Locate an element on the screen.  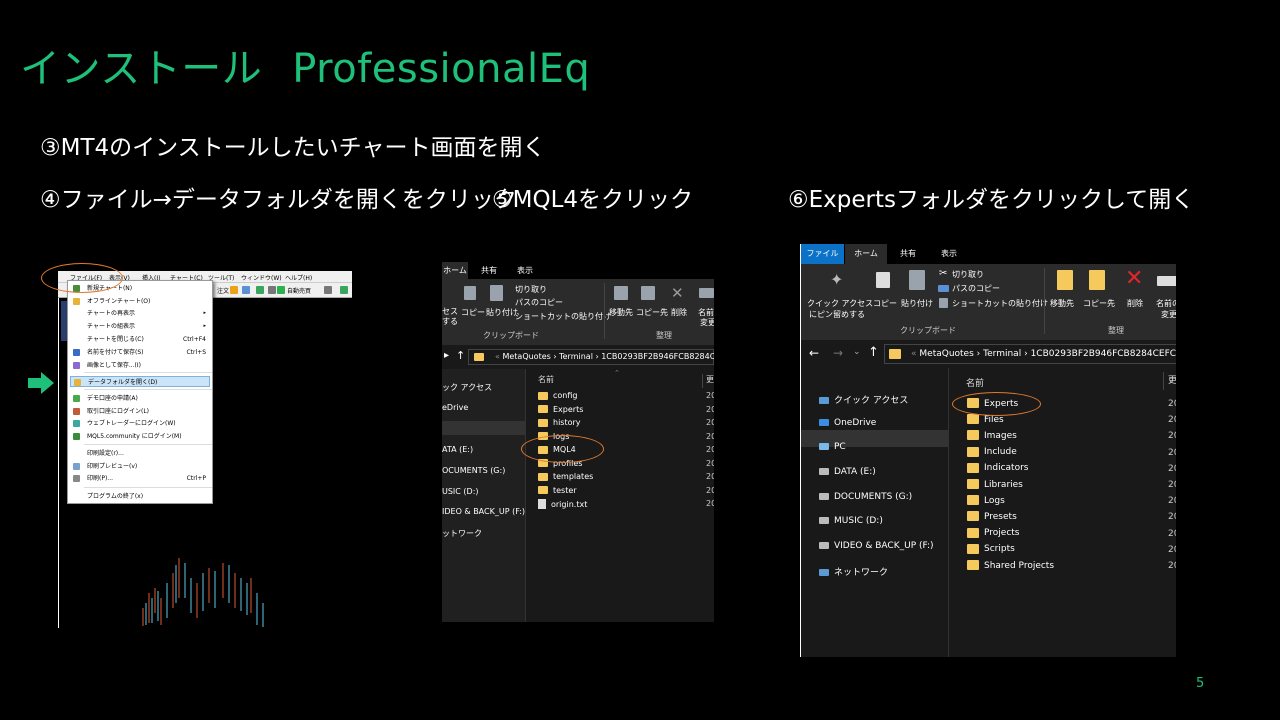
file-list-item: tester is located at coordinates (557, 490).